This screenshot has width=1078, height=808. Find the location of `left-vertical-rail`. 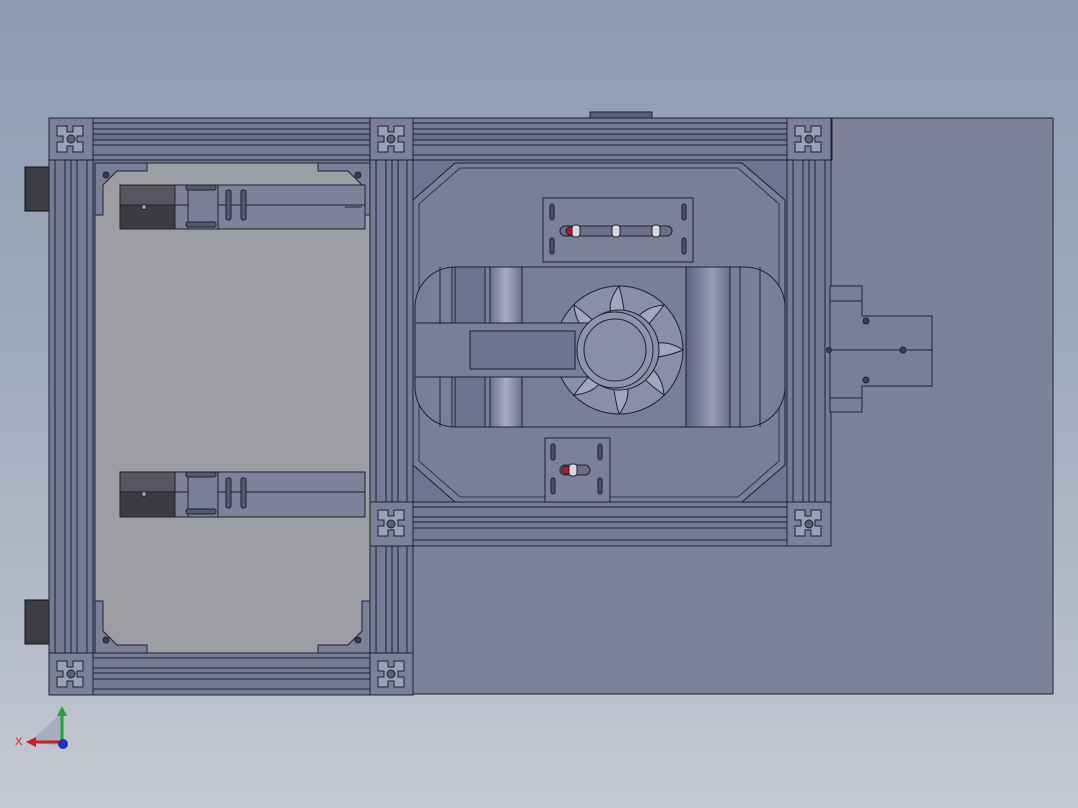

left-vertical-rail is located at coordinates (71, 406).